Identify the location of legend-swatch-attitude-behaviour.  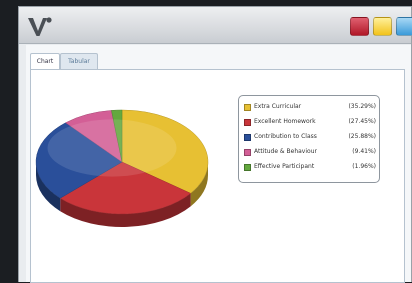
(247, 152).